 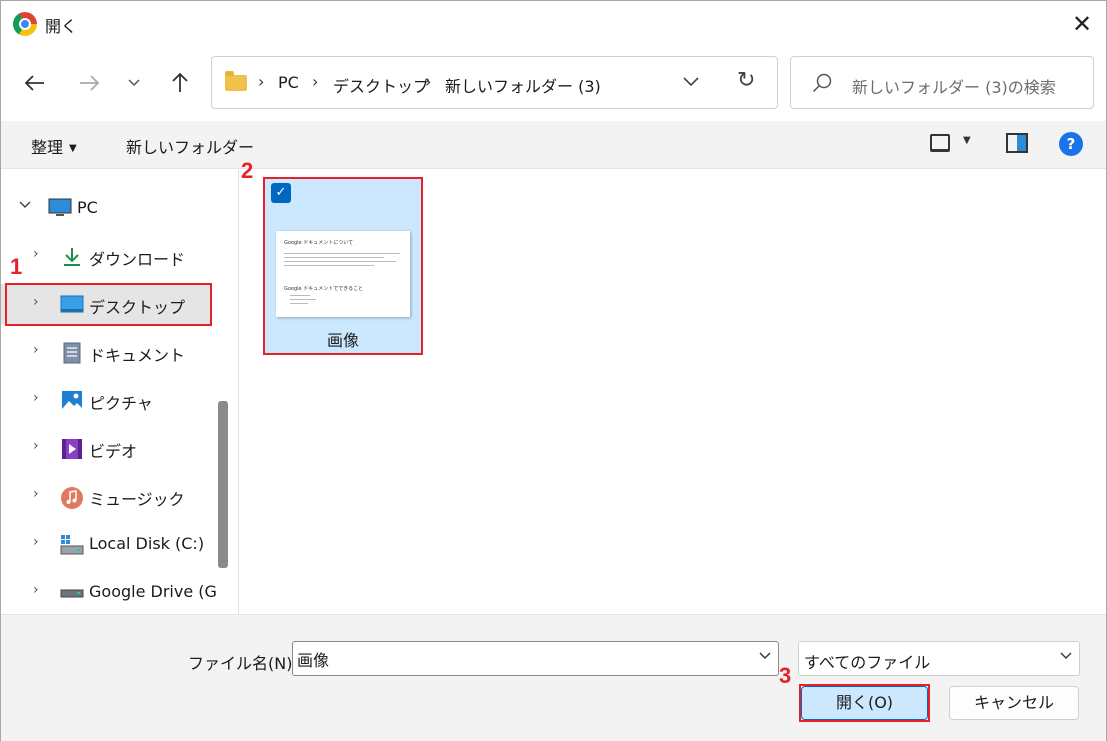 I want to click on sidebar-item-label: PC, so click(x=87, y=207).